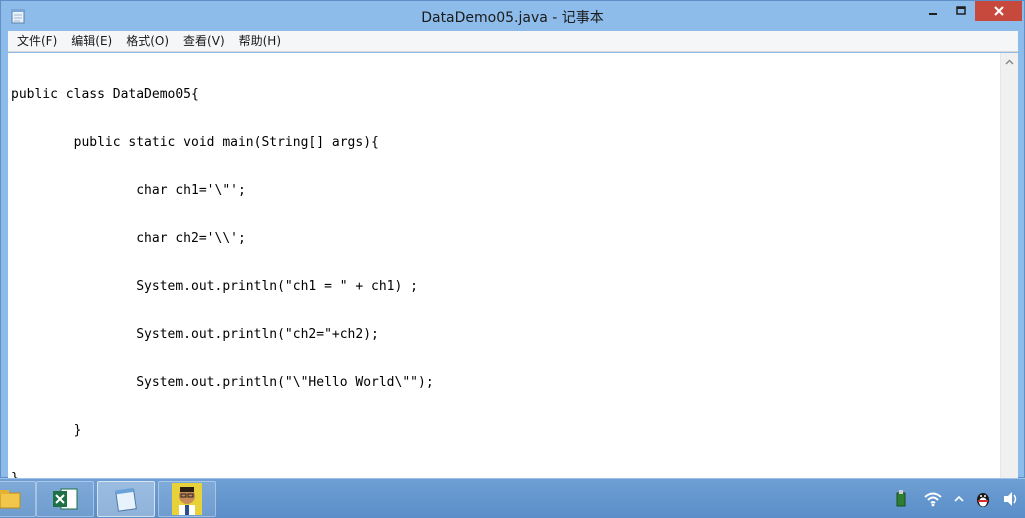  Describe the element at coordinates (204, 41) in the screenshot. I see `menu-view: 查看(V)` at that location.